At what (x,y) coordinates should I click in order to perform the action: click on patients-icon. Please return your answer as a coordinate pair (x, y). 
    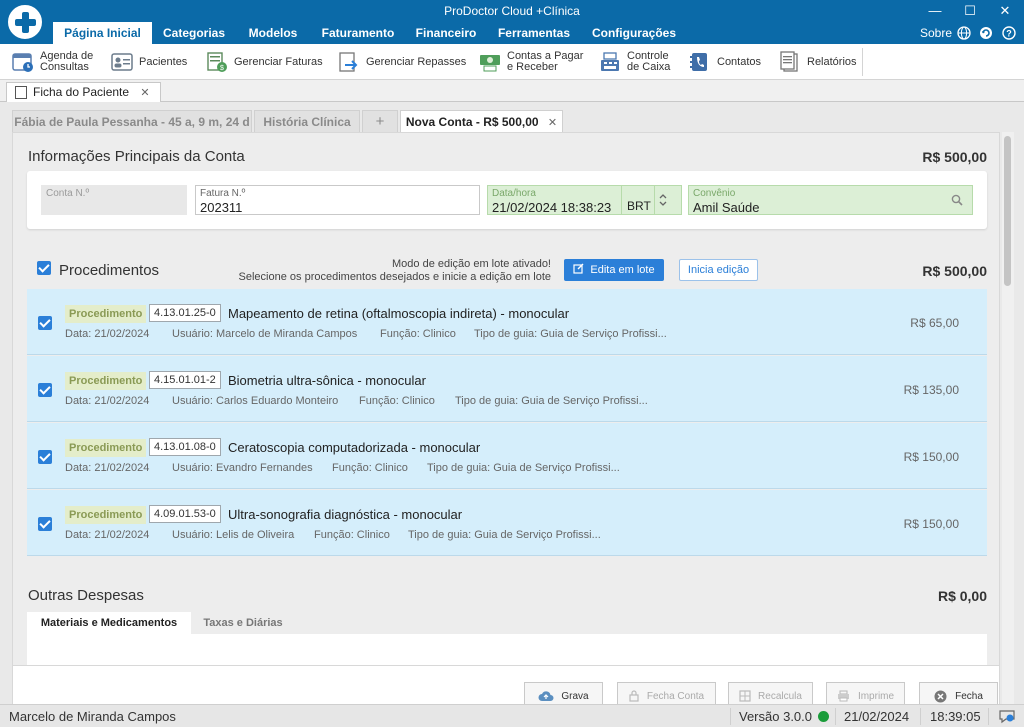
    Looking at the image, I should click on (122, 62).